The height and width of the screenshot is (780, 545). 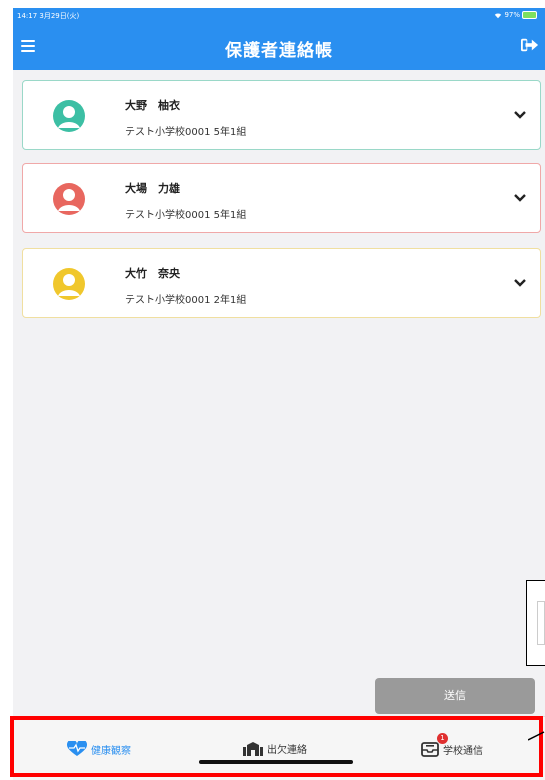 I want to click on child-name: 大野 柚衣, so click(x=152, y=105).